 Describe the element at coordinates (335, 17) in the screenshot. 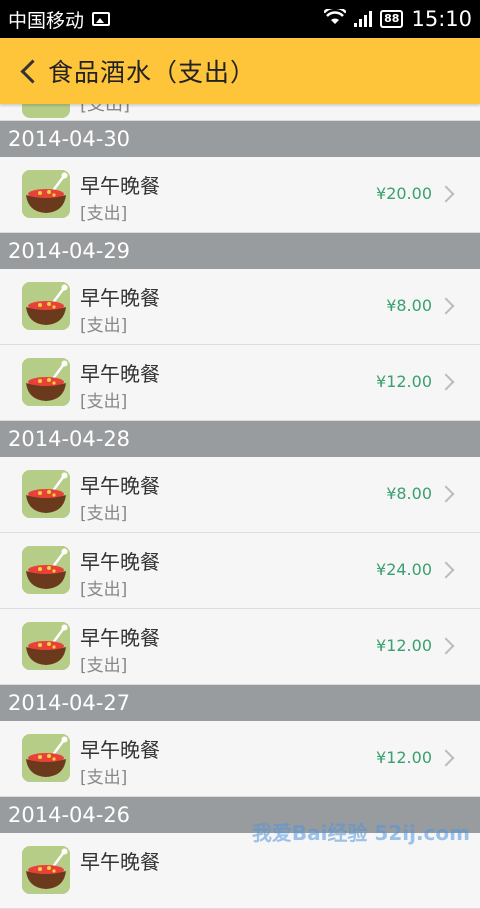

I see `wifi-icon` at that location.